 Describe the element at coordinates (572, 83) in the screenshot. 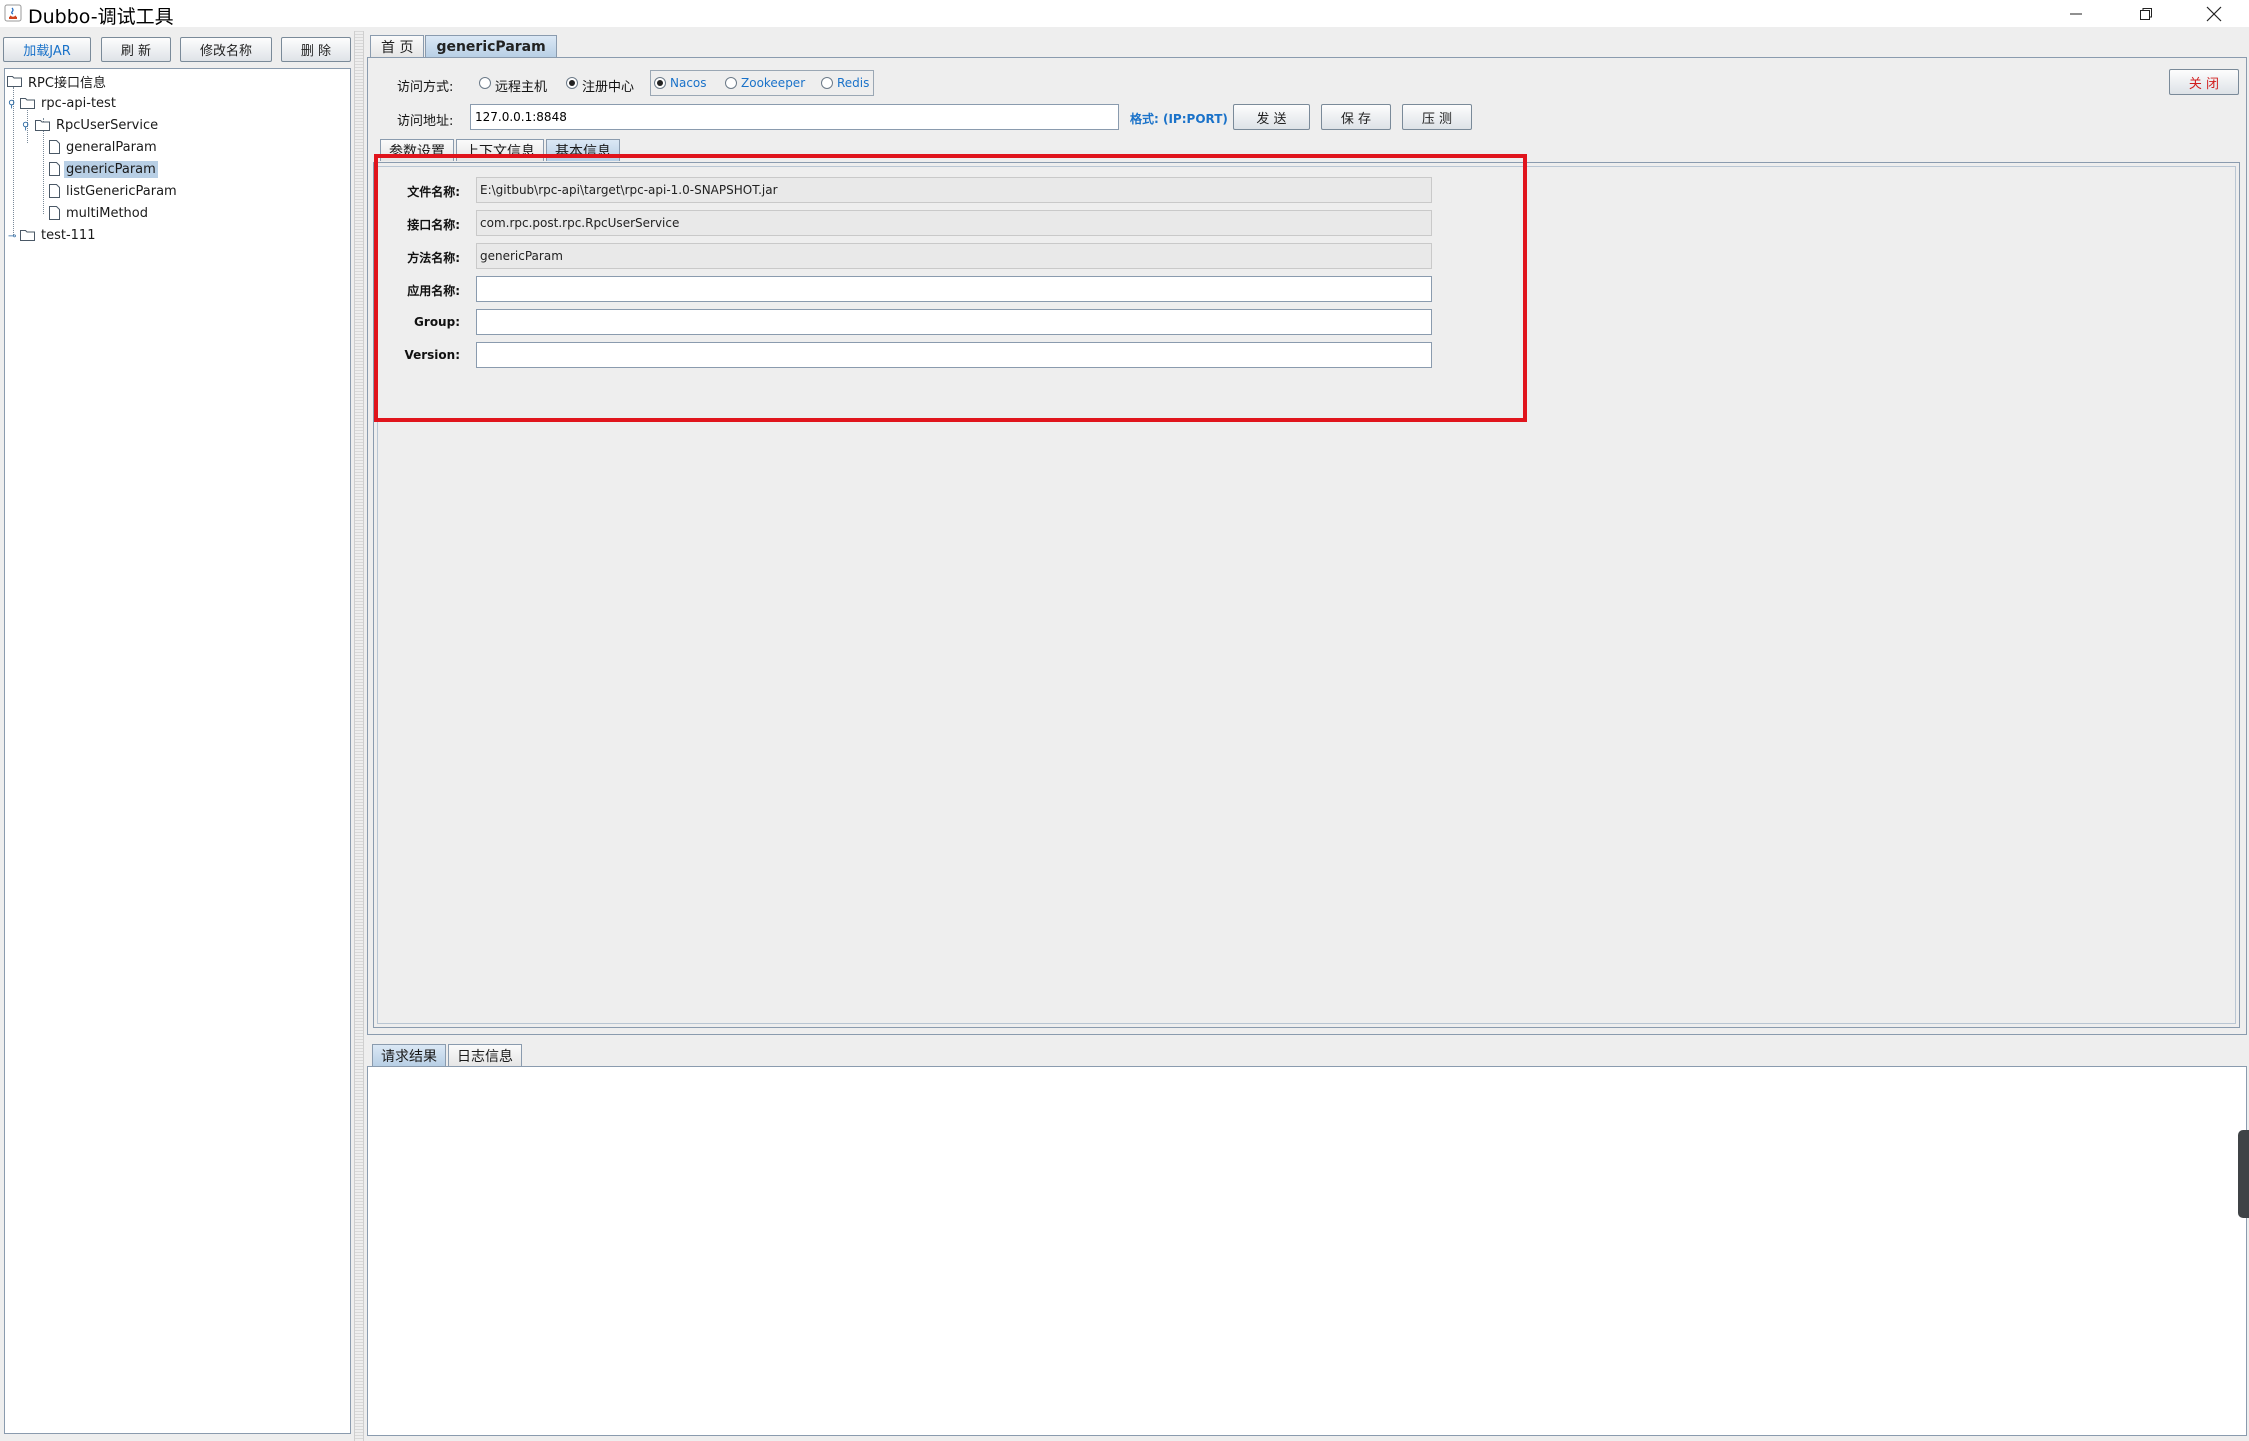

I see `registry-center-radio` at that location.